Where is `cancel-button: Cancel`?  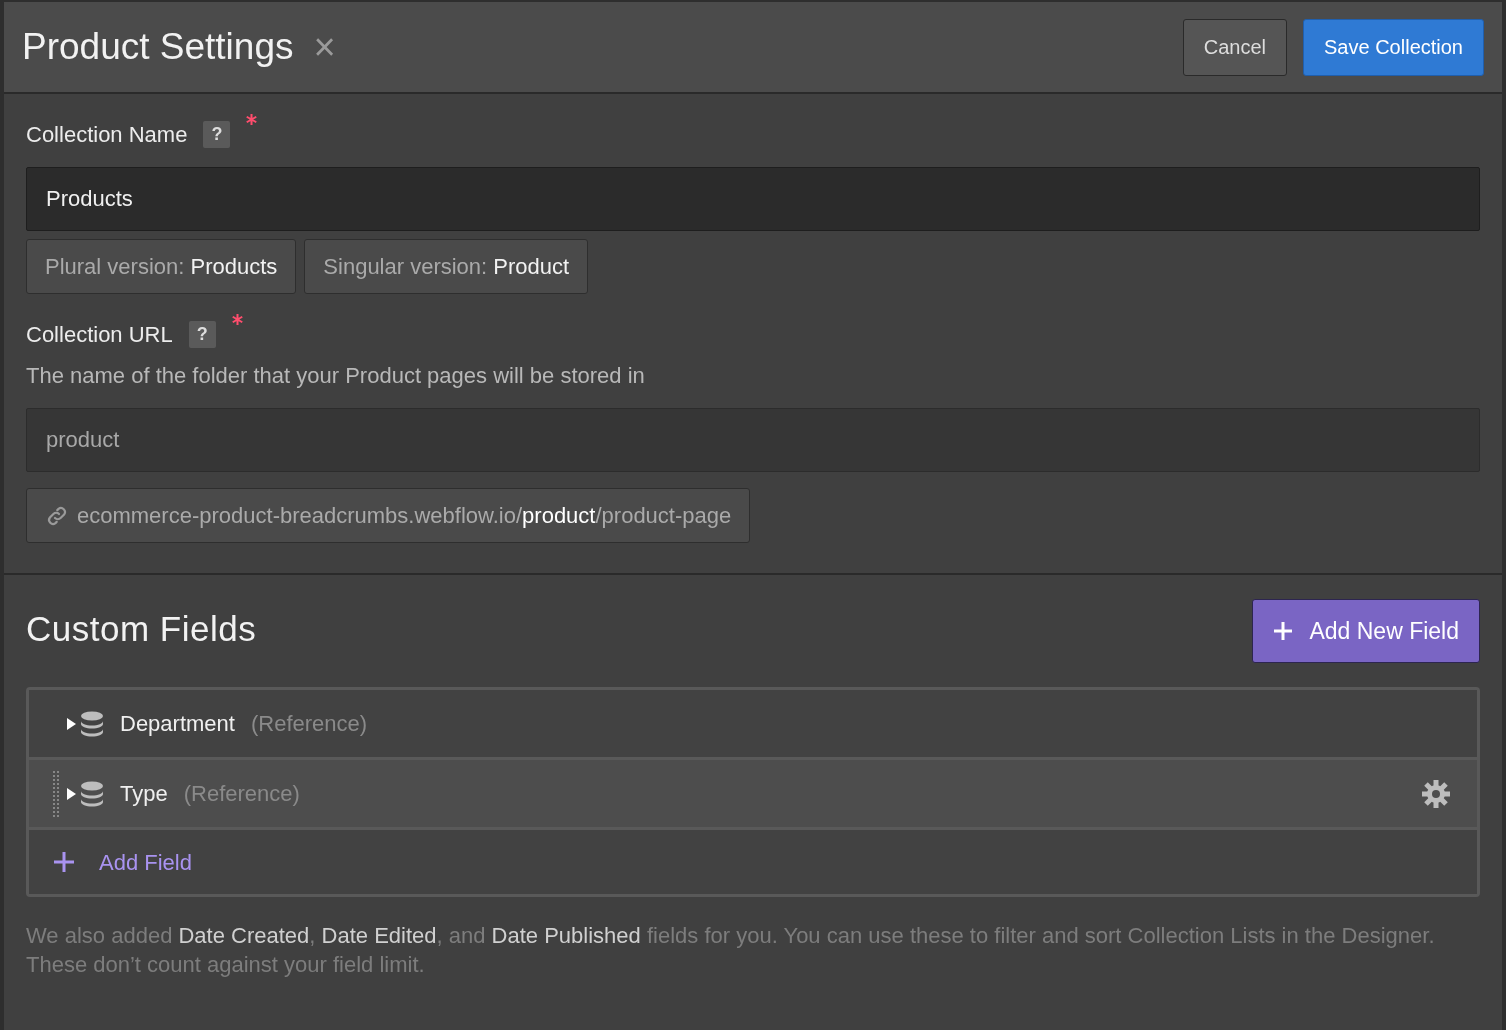
cancel-button: Cancel is located at coordinates (1235, 47).